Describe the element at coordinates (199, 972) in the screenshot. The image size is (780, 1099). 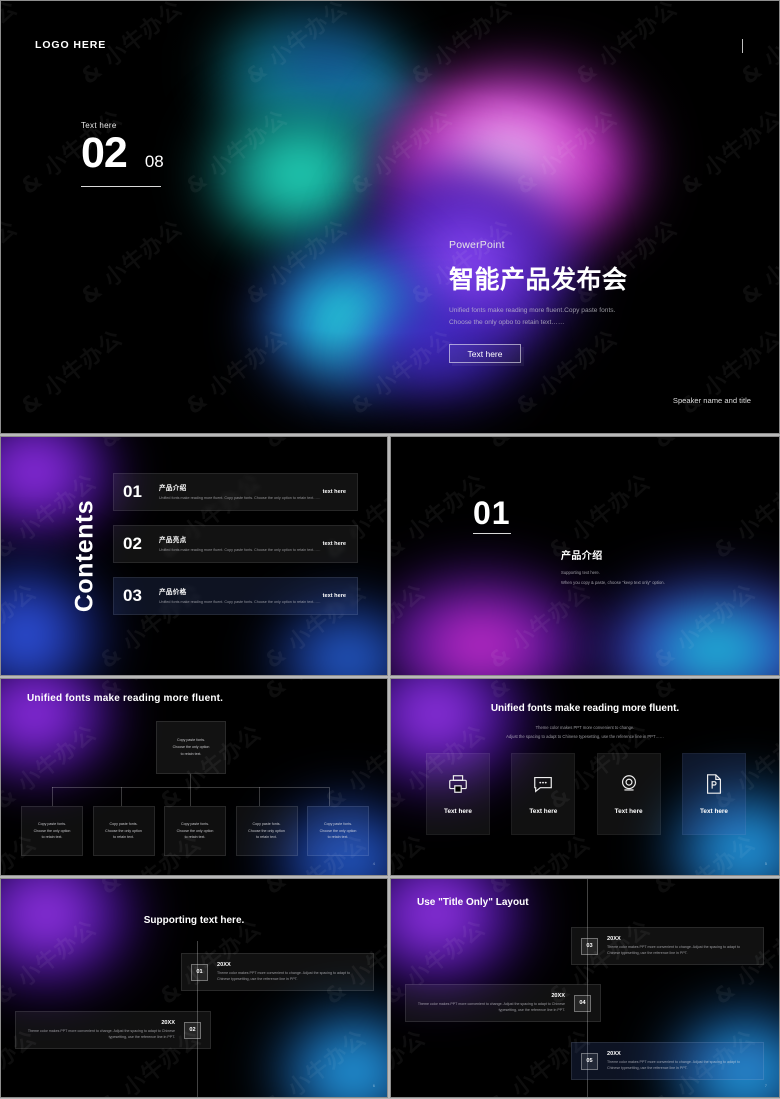
I see `item-number-badge: 01` at that location.